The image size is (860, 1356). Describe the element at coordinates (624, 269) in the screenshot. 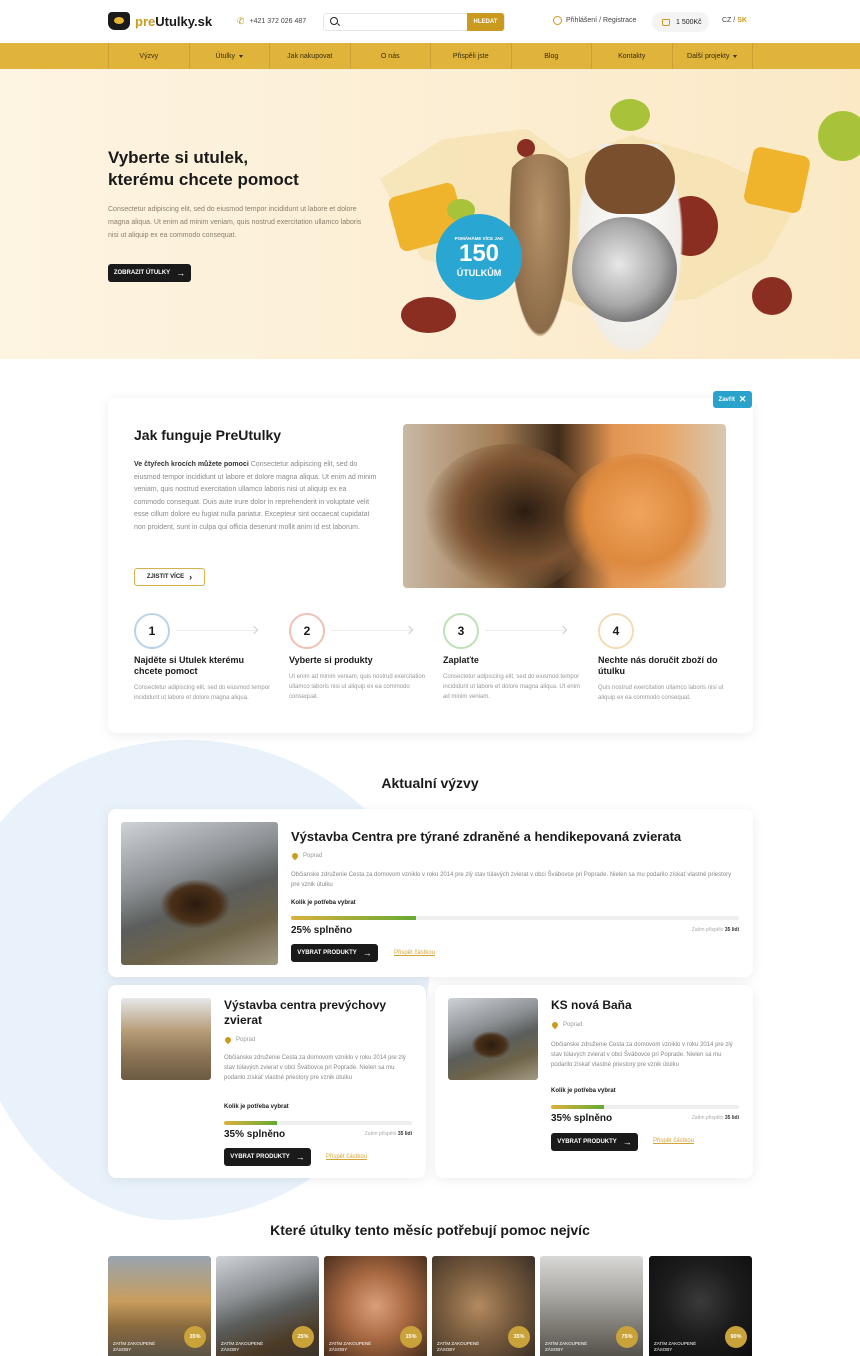

I see `bowl-image` at that location.